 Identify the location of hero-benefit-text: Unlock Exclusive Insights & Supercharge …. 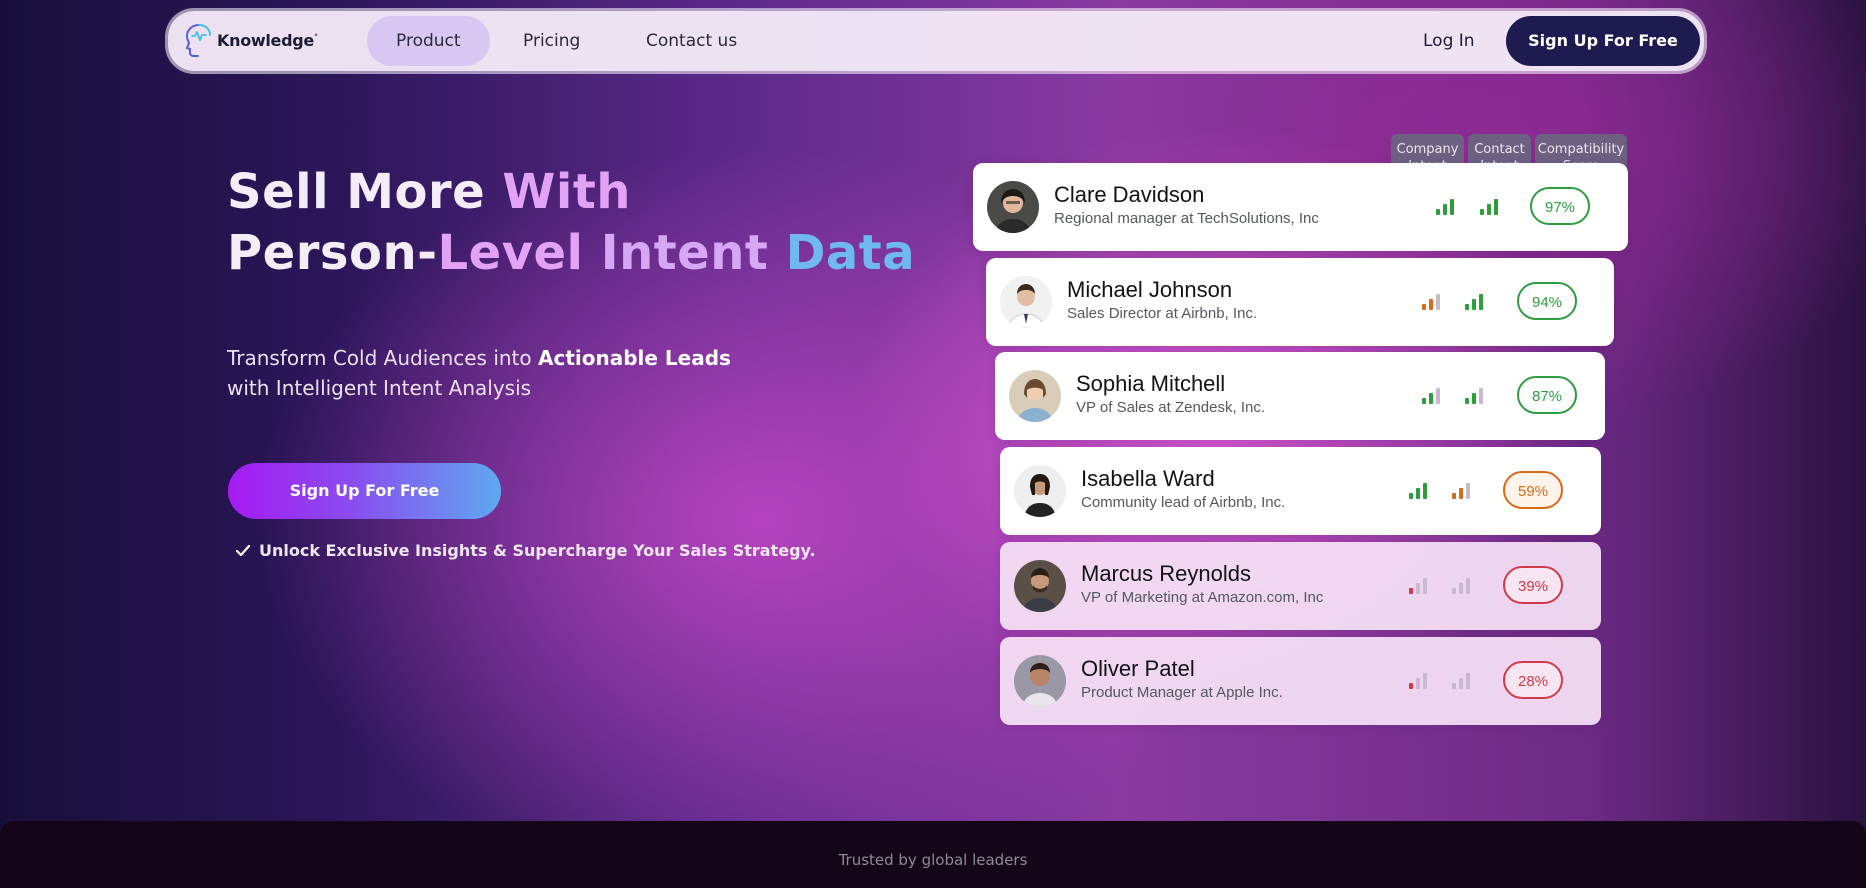
(537, 550).